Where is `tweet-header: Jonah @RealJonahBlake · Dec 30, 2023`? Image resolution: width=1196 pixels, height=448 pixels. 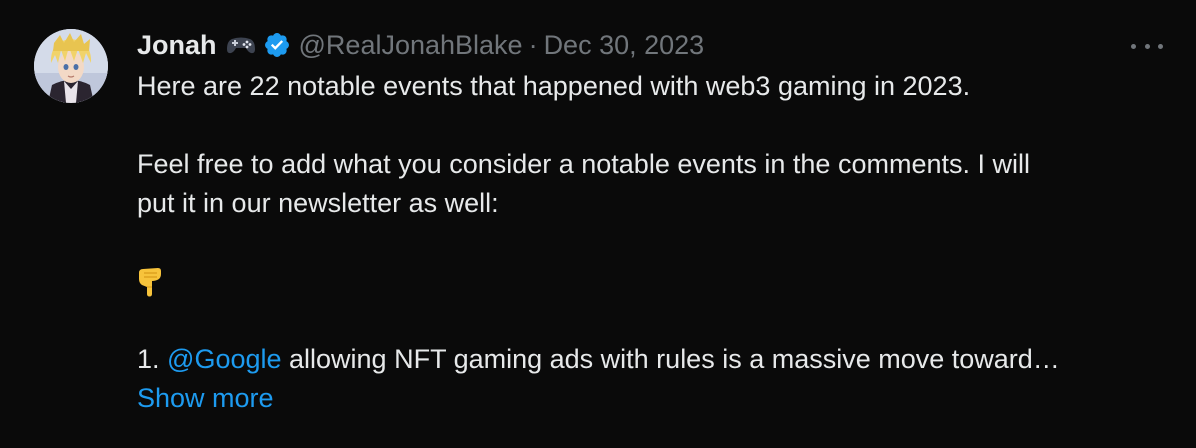
tweet-header: Jonah @RealJonahBlake · Dec 30, 2023 is located at coordinates (652, 45).